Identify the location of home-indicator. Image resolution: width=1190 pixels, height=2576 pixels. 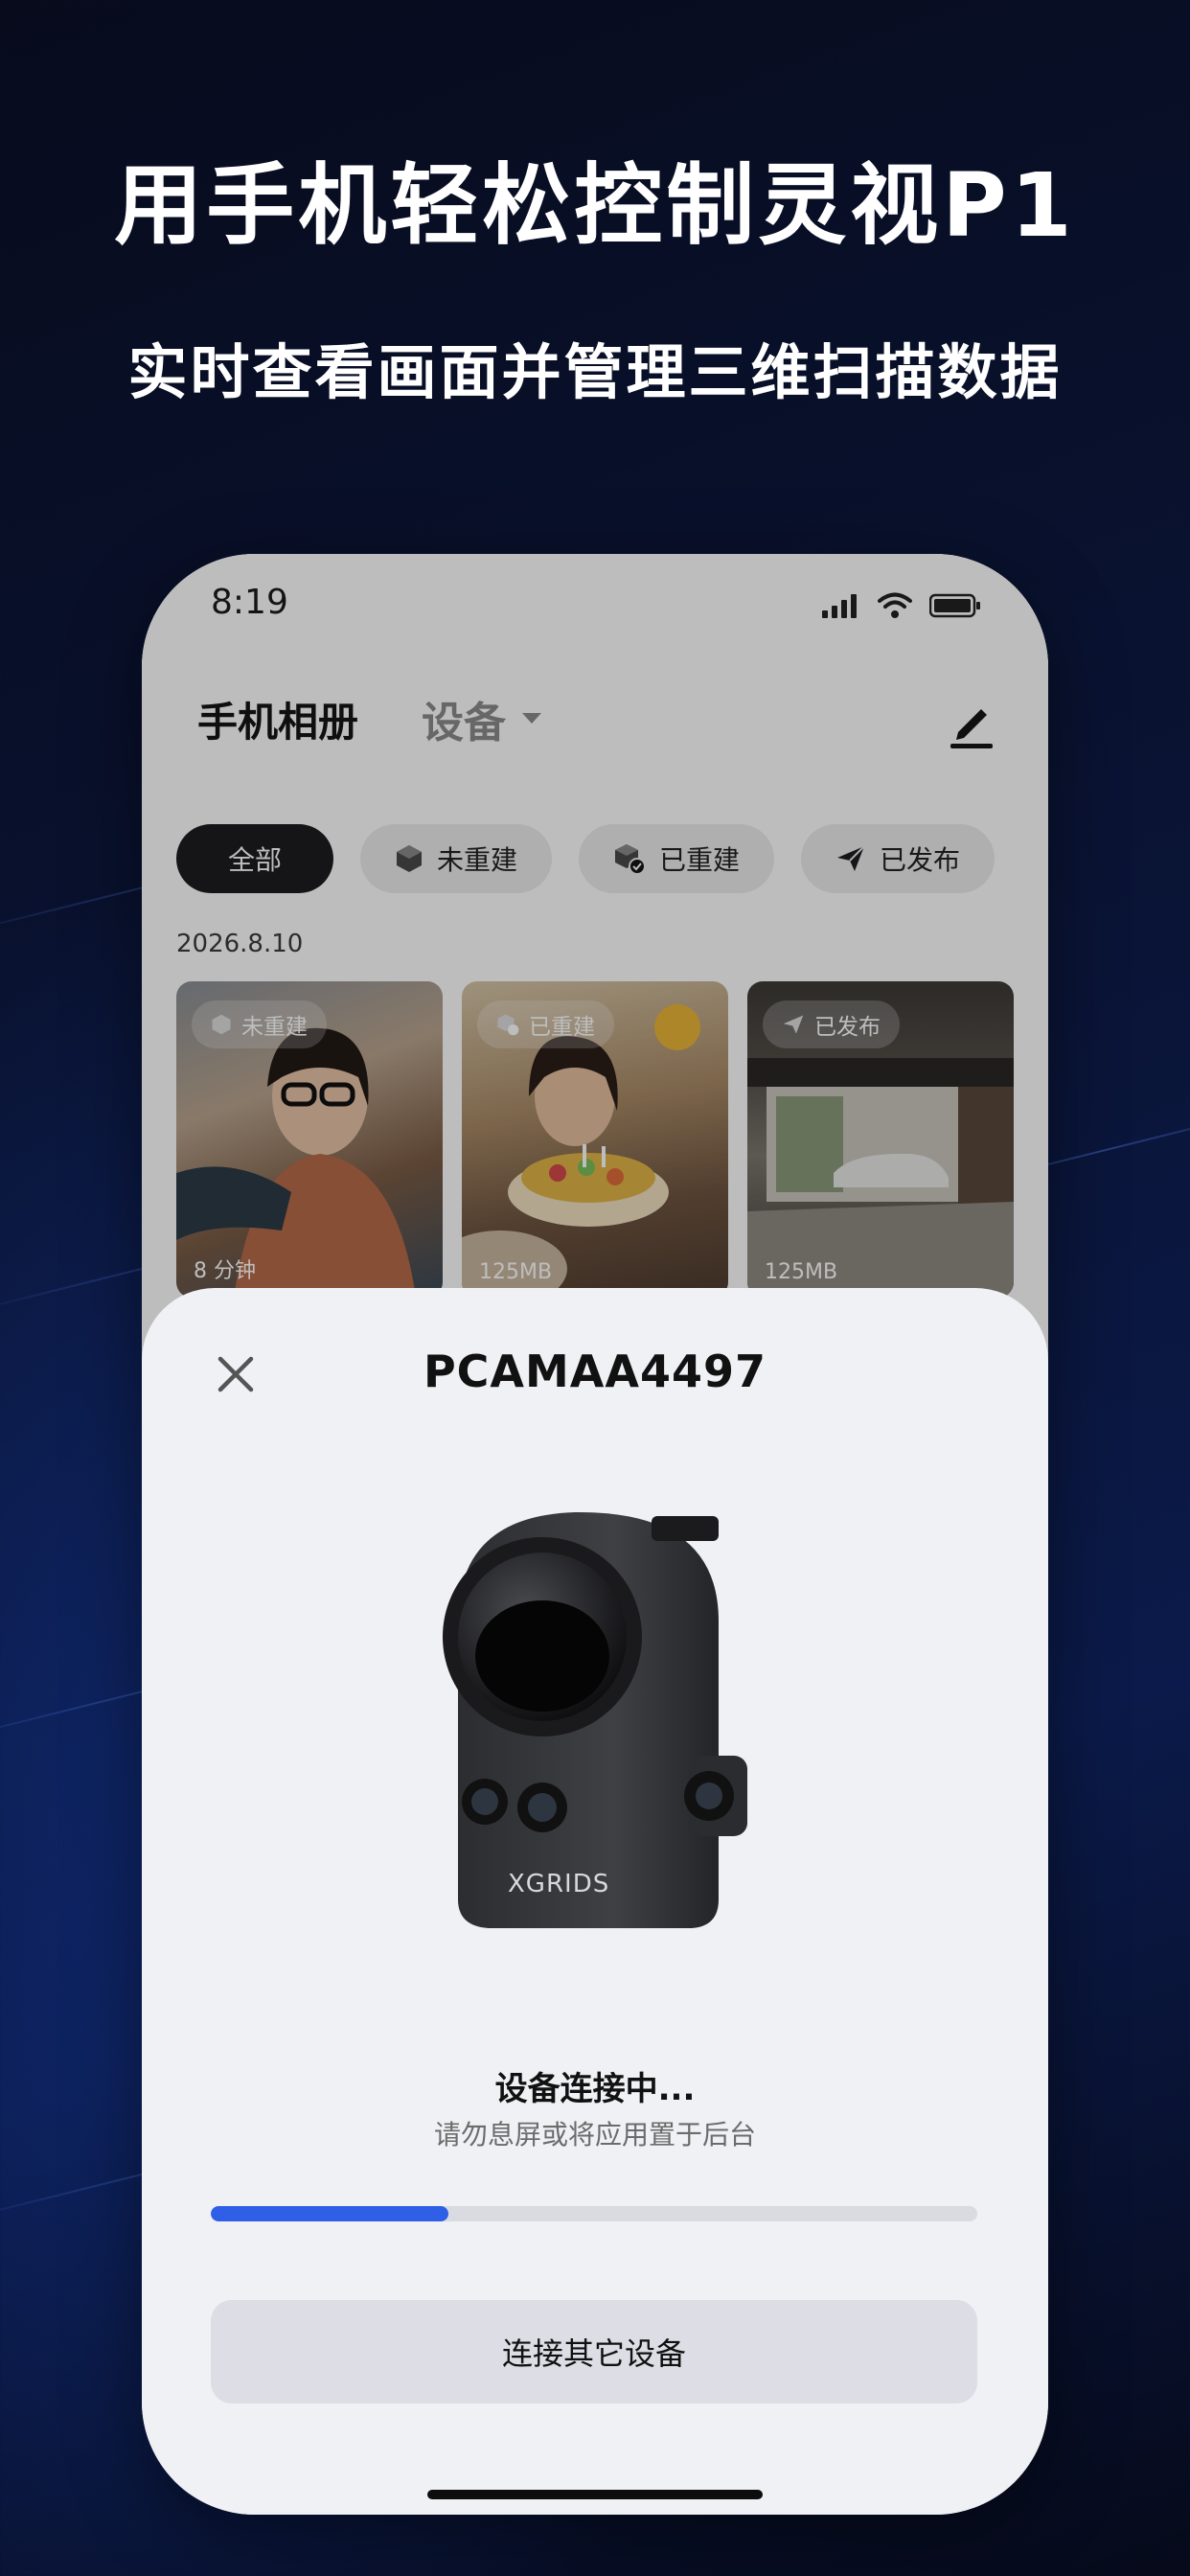
(595, 2494).